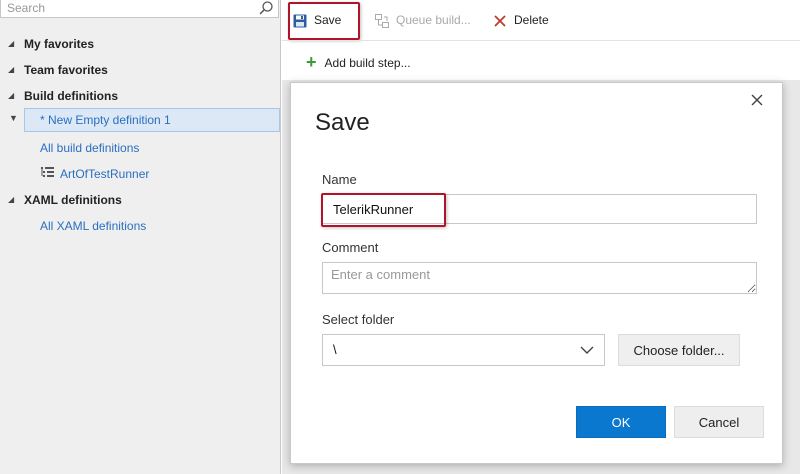 Image resolution: width=800 pixels, height=474 pixels. Describe the element at coordinates (93, 226) in the screenshot. I see `all-xaml-definitions-link: All XAML definitions` at that location.